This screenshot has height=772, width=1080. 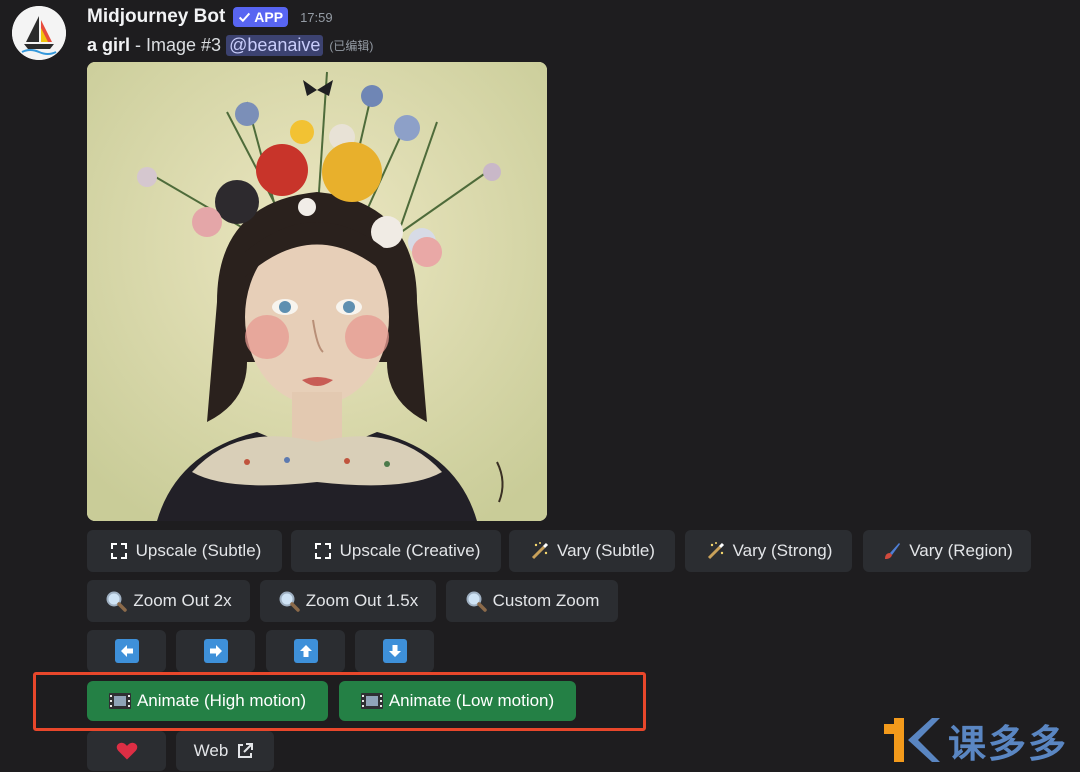 I want to click on arrow-up-icon, so click(x=305, y=651).